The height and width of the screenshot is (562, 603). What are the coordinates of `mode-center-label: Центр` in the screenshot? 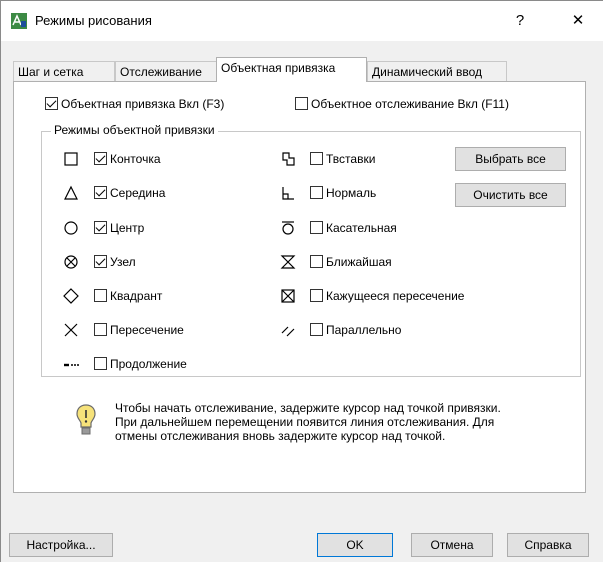 It's located at (127, 228).